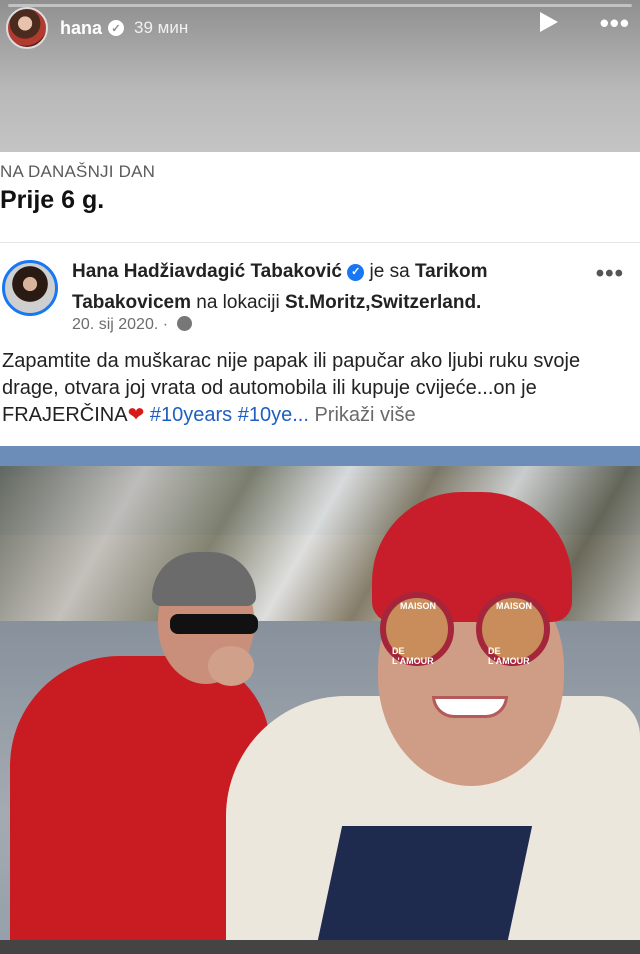  Describe the element at coordinates (214, 624) in the screenshot. I see `man-sunglasses` at that location.